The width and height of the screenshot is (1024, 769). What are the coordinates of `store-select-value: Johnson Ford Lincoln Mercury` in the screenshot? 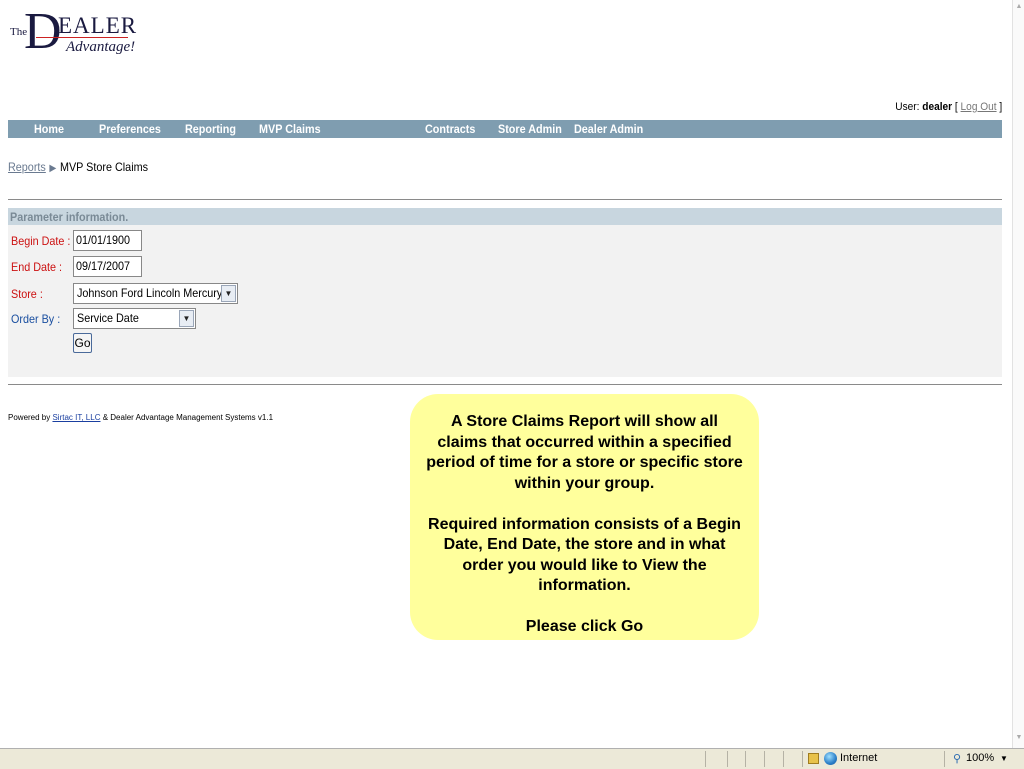 It's located at (150, 293).